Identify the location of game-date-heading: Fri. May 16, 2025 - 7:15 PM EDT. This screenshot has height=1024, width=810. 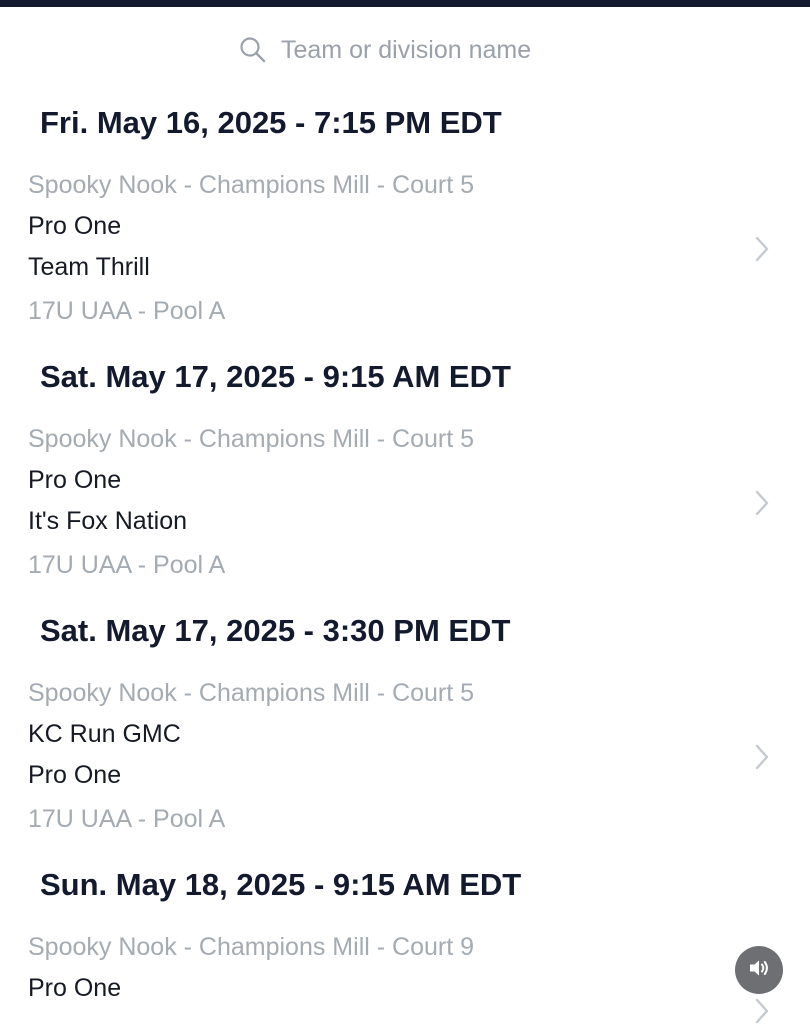
(271, 122).